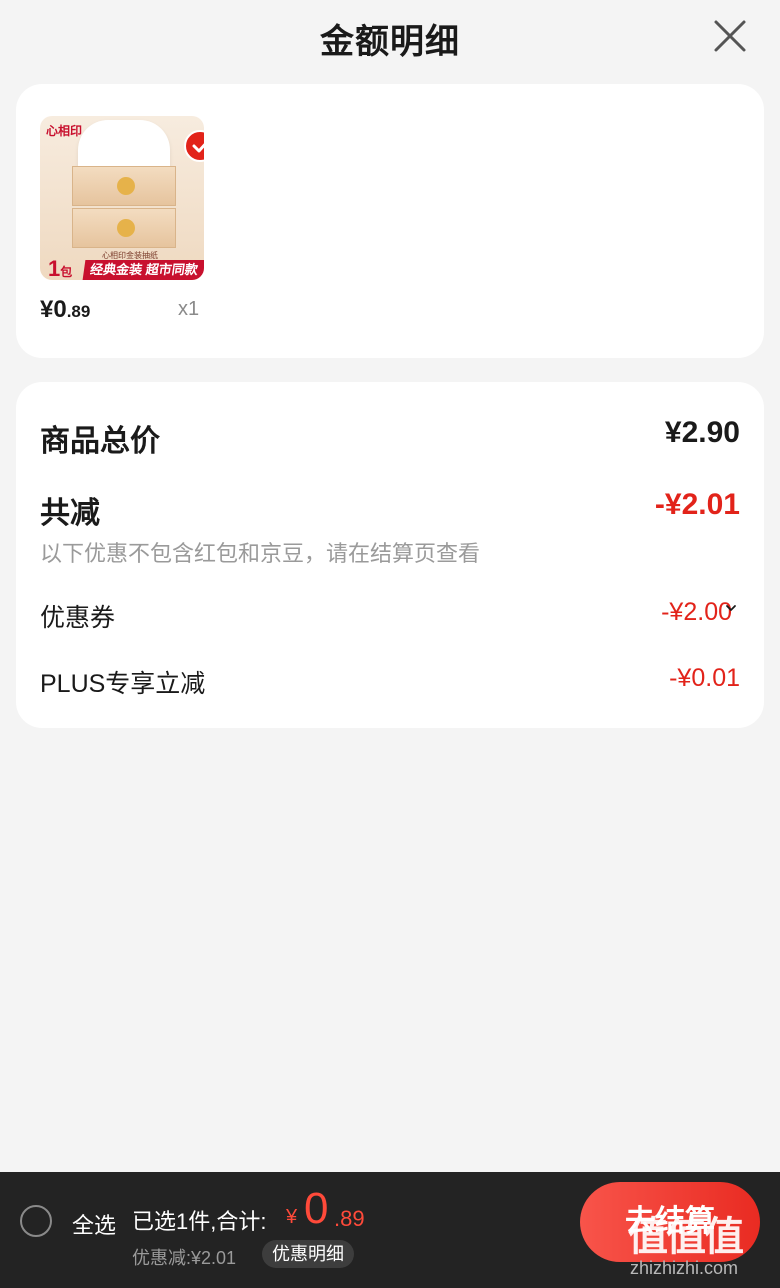 Image resolution: width=780 pixels, height=1288 pixels. What do you see at coordinates (292, 1217) in the screenshot?
I see `total-currency: ¥` at bounding box center [292, 1217].